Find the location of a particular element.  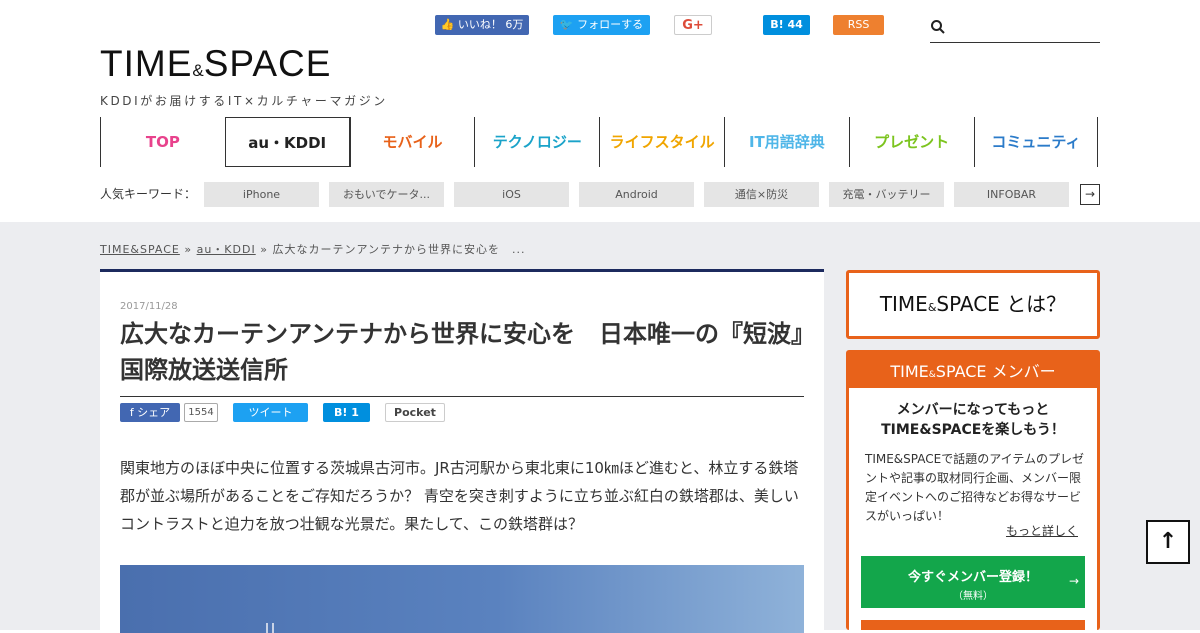

member-more-link: もっと詳しく is located at coordinates (1042, 530).